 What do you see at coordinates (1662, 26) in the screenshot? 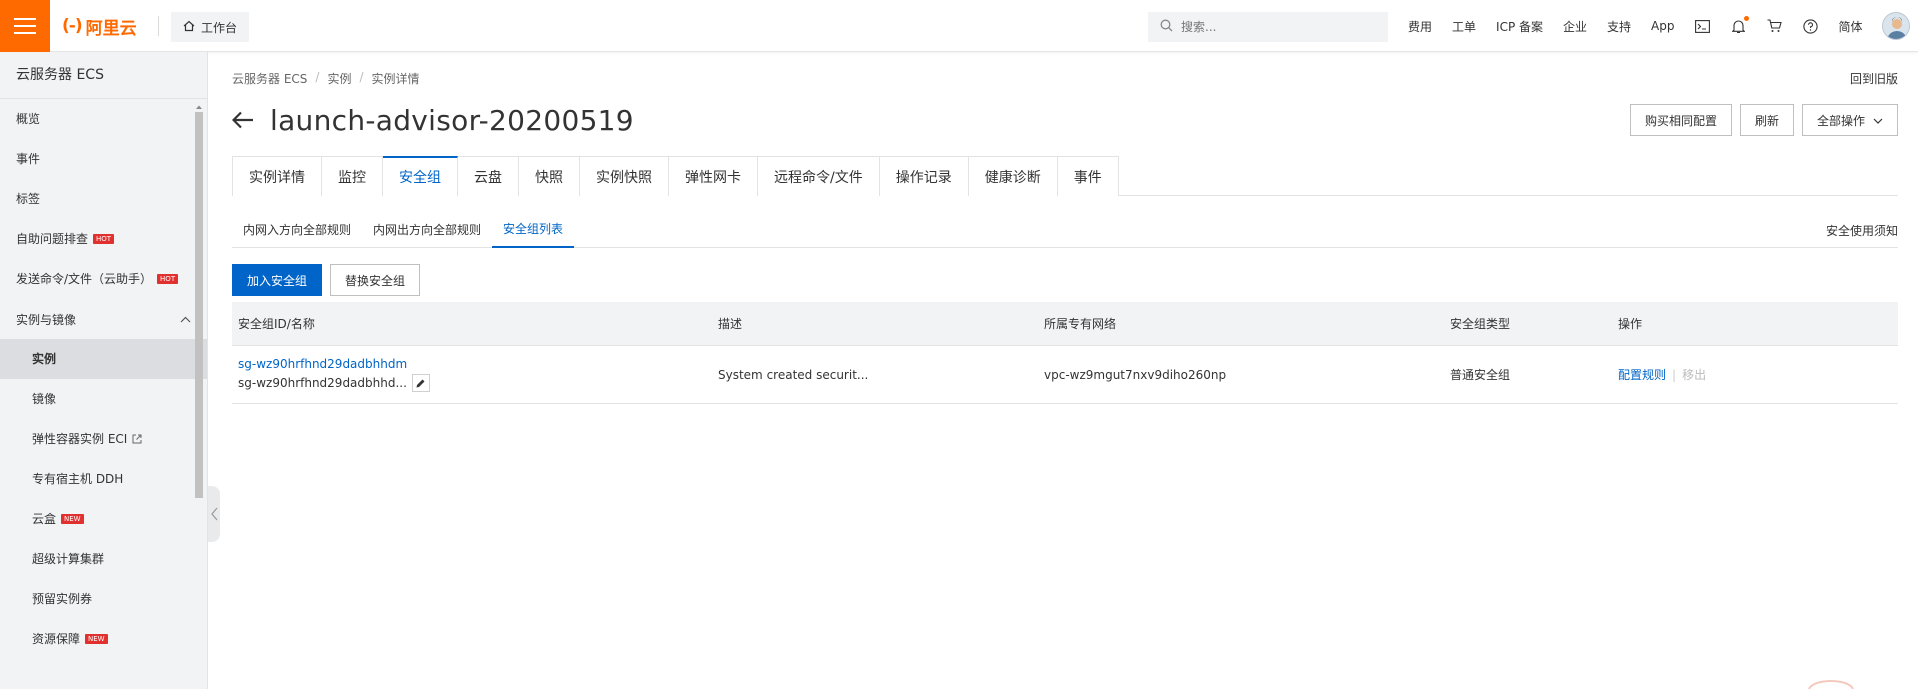
I see `link-app: App` at bounding box center [1662, 26].